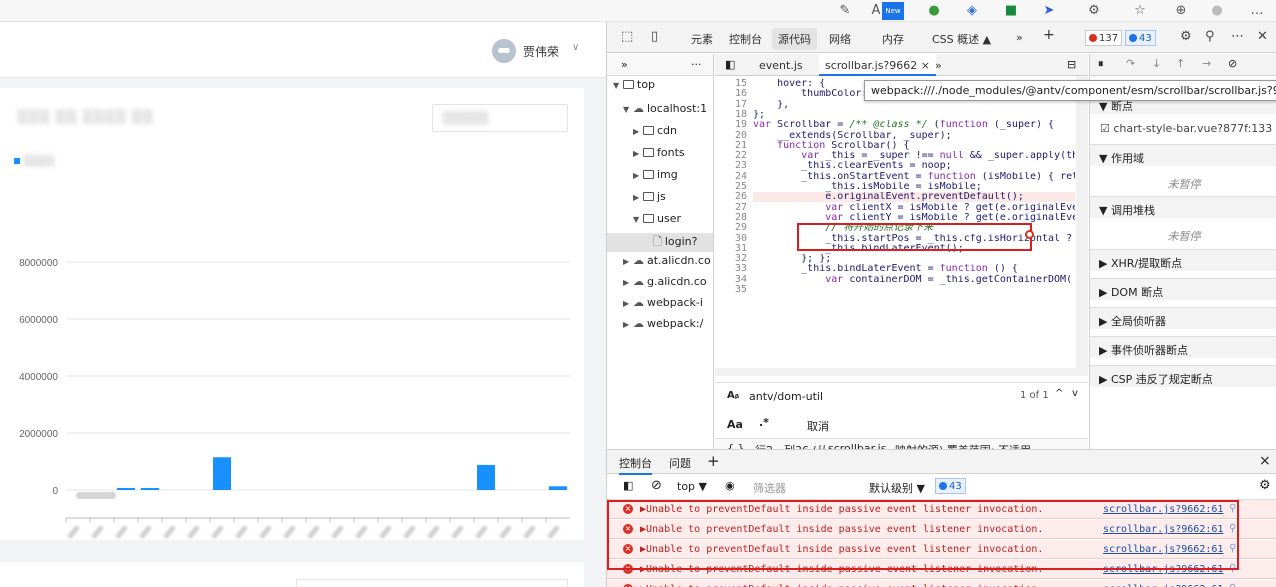 The image size is (1276, 587). Describe the element at coordinates (656, 485) in the screenshot. I see `clear-console-icon: ⊘` at that location.